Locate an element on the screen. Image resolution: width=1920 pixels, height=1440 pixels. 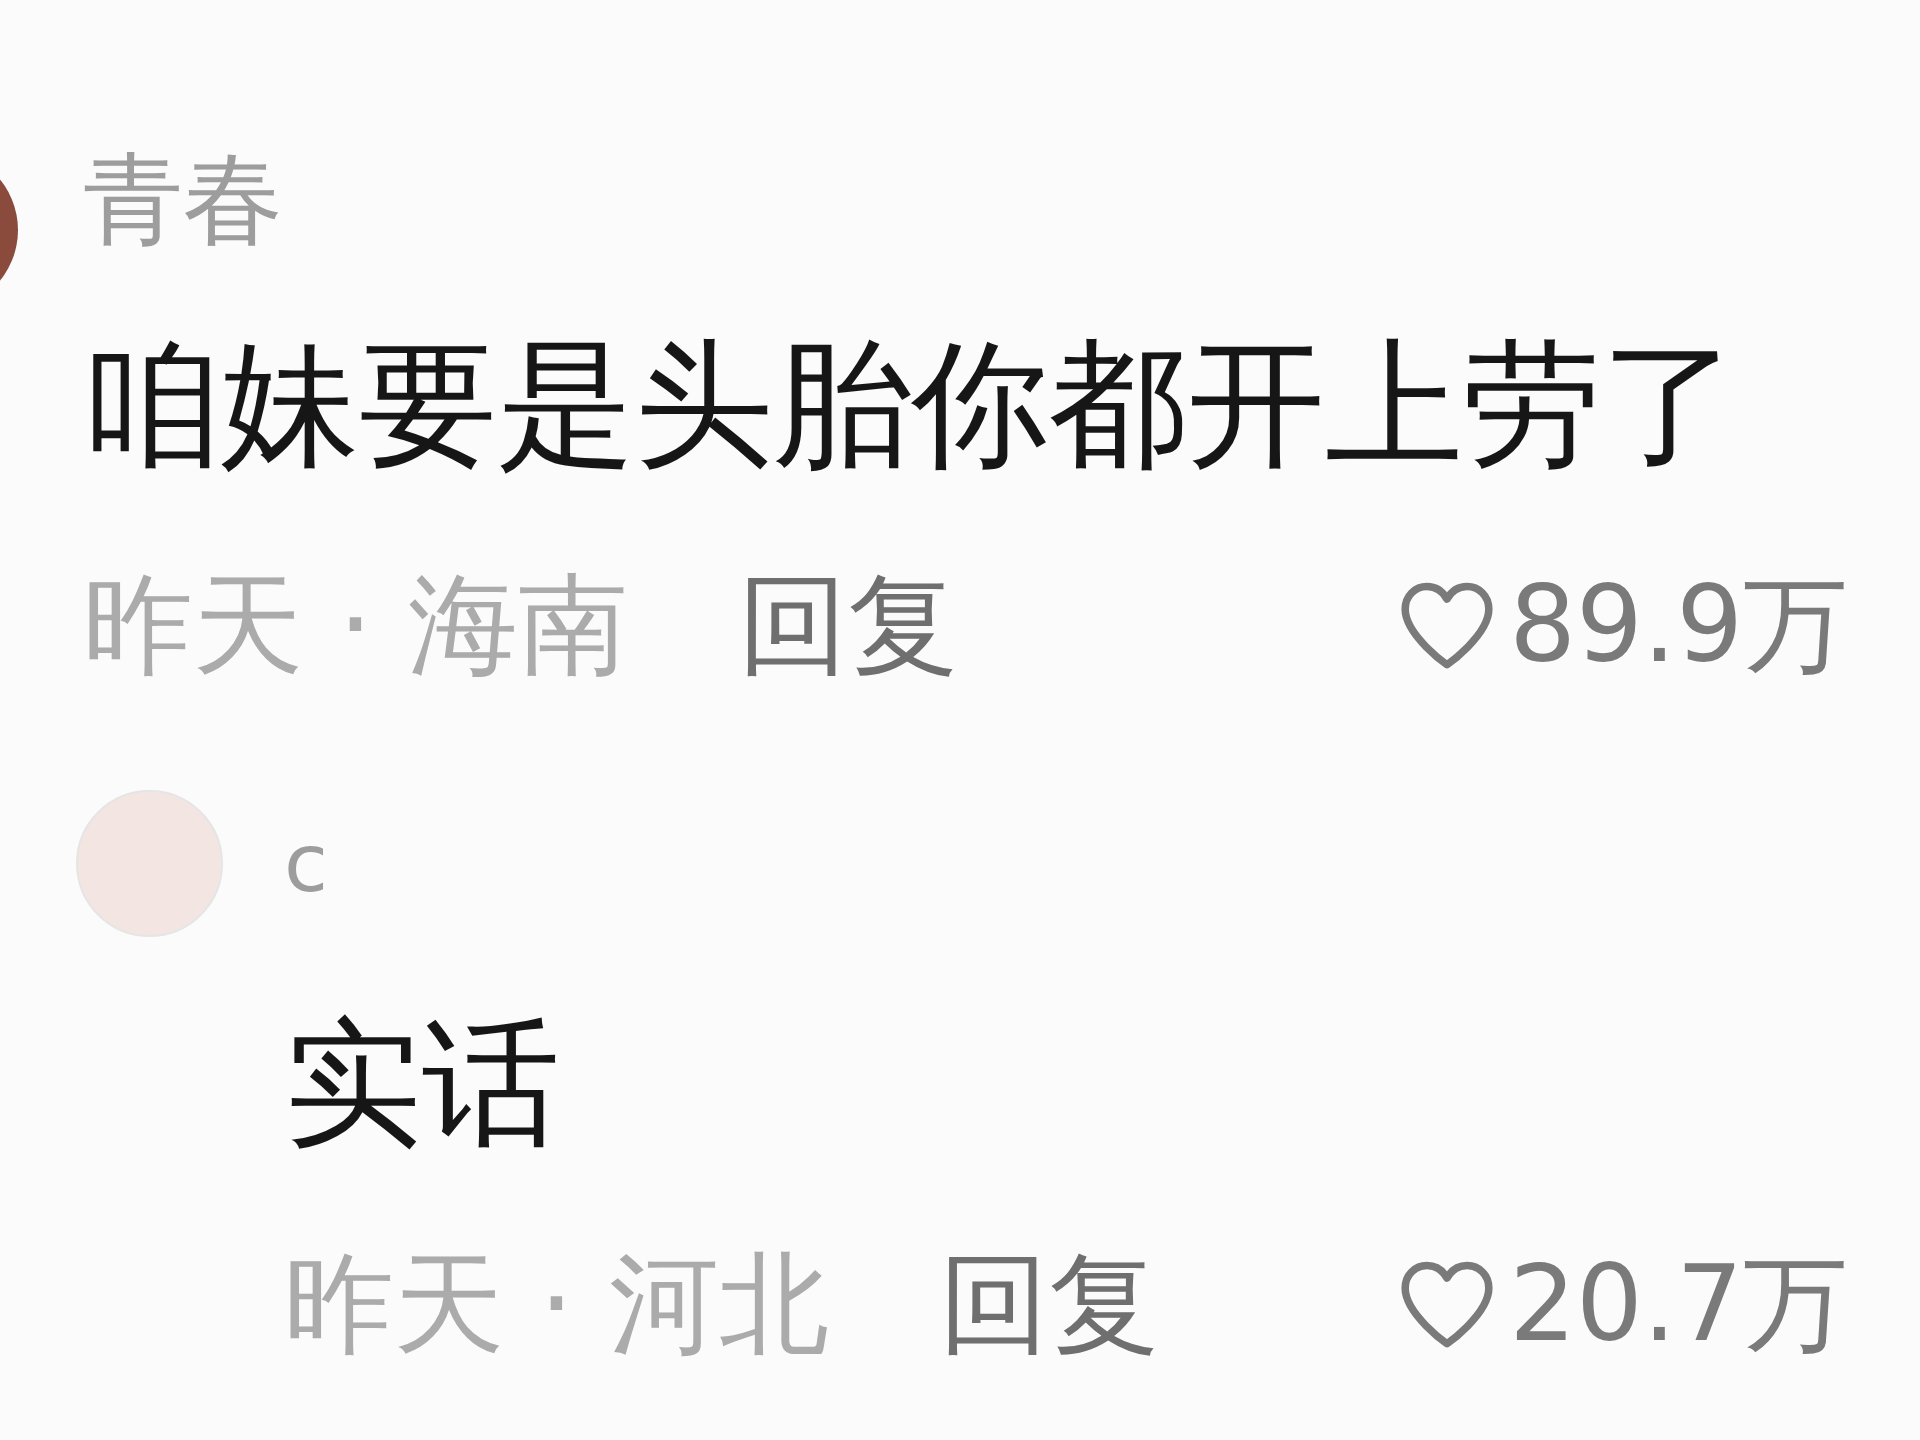
username: c is located at coordinates (1102, 864).